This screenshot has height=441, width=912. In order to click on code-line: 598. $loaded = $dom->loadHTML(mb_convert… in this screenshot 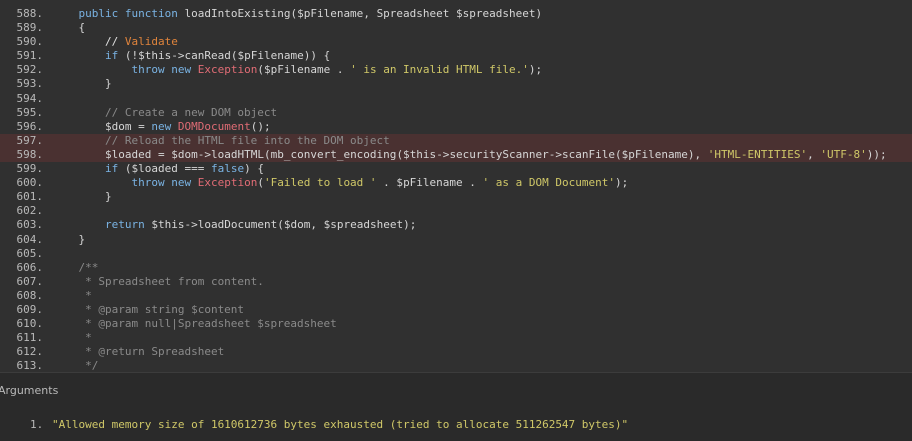, I will do `click(456, 155)`.